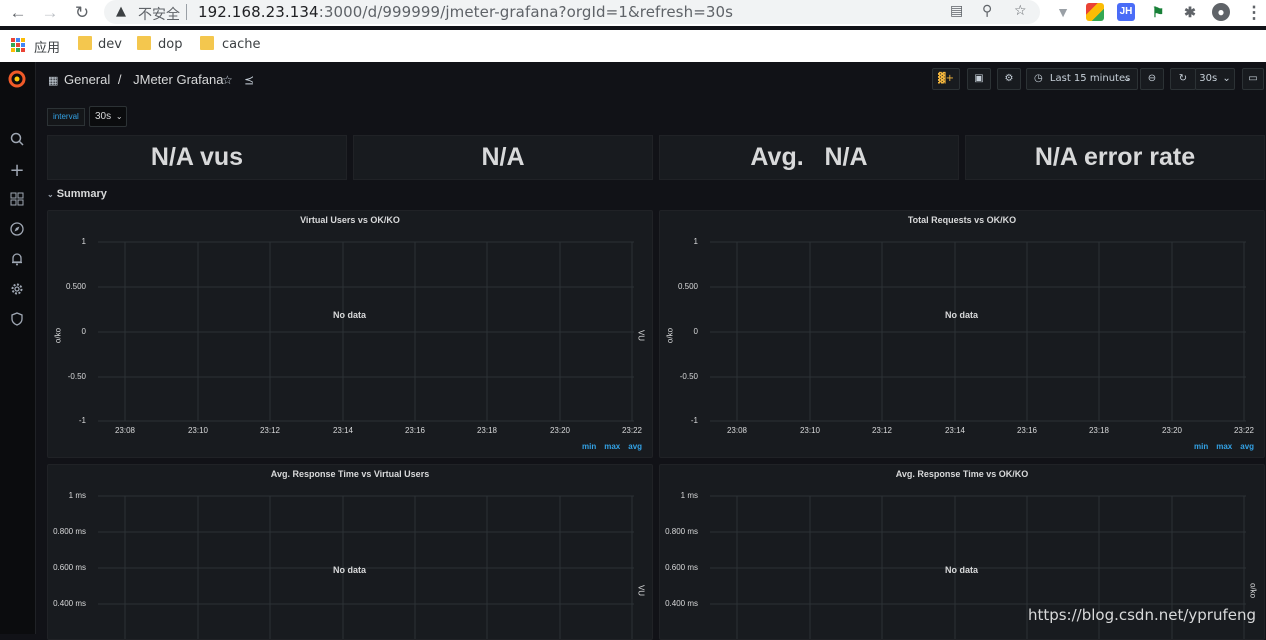 Image resolution: width=1266 pixels, height=640 pixels. I want to click on translate-icon: ▤, so click(956, 11).